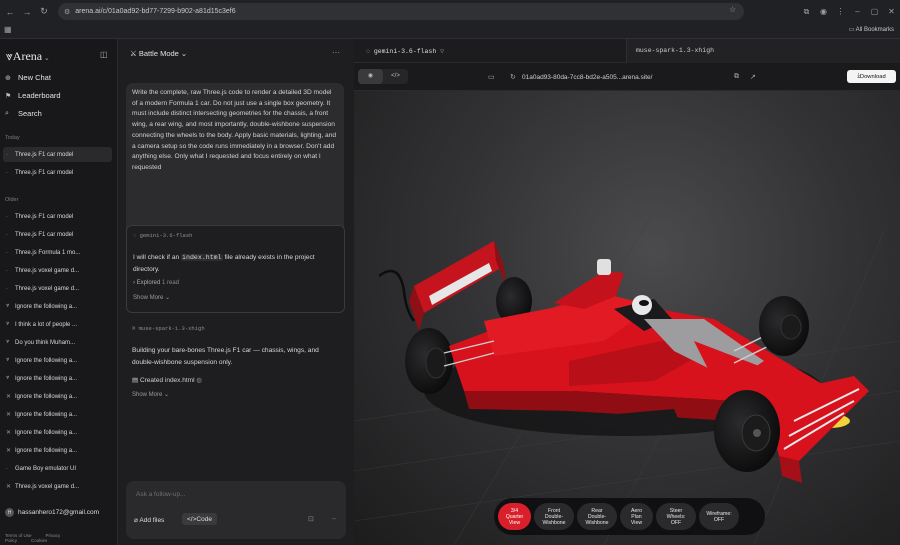 The image size is (900, 545). I want to click on view-aero-plan-button: Aero Plan View, so click(636, 516).